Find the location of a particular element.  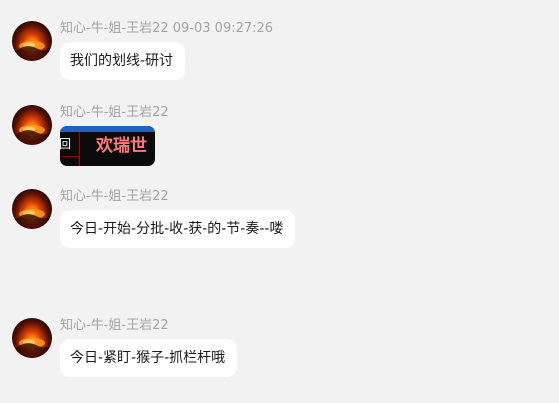

message-meta: 知心-牛-姐-王岩22 09-03 09:27:26 is located at coordinates (166, 29).